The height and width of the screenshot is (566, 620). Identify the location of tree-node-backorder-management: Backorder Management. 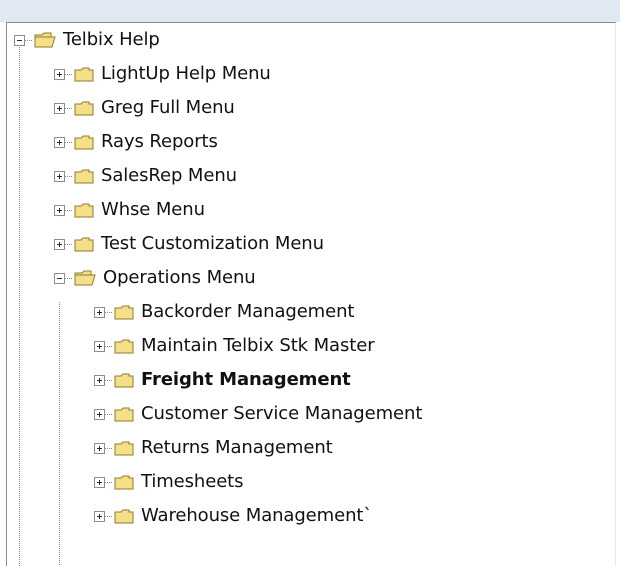
(224, 312).